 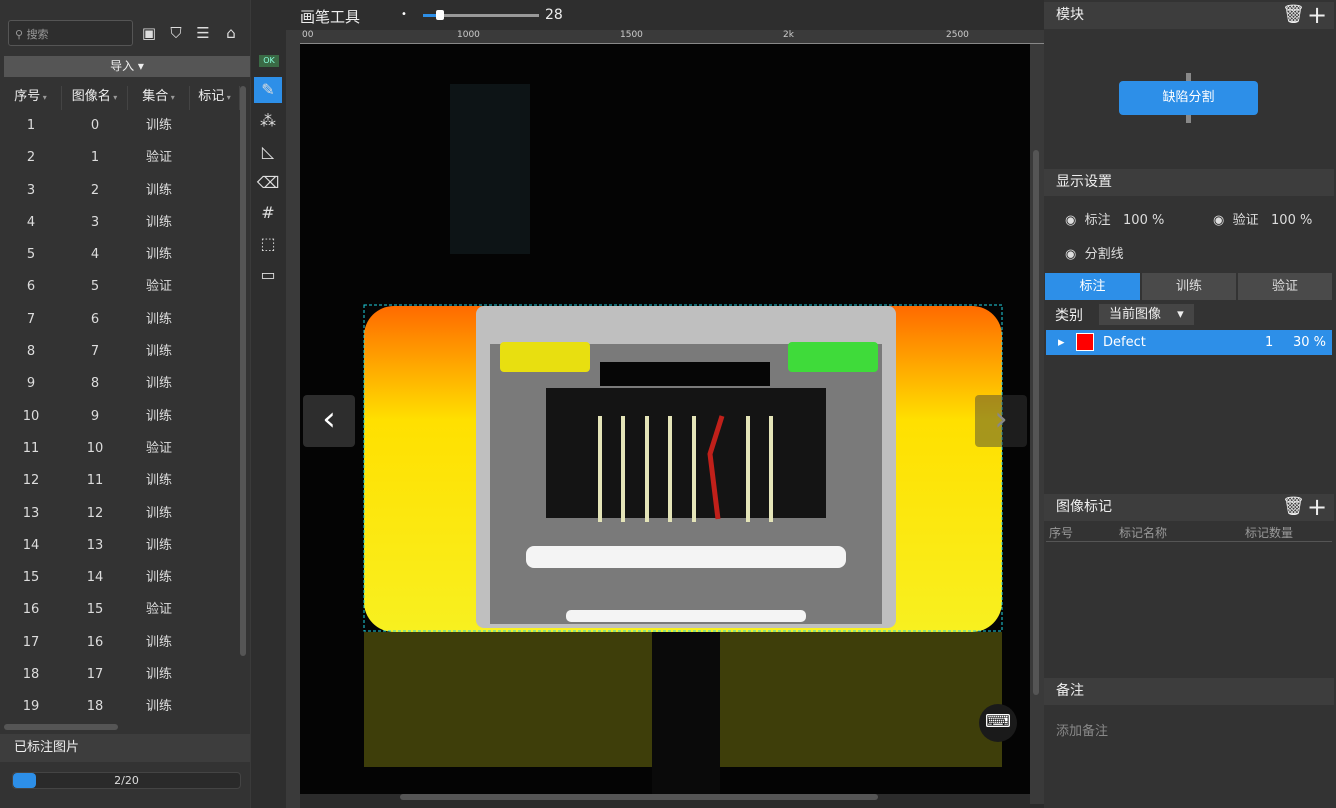 What do you see at coordinates (120, 514) in the screenshot?
I see `table-row: 13 12 训练` at bounding box center [120, 514].